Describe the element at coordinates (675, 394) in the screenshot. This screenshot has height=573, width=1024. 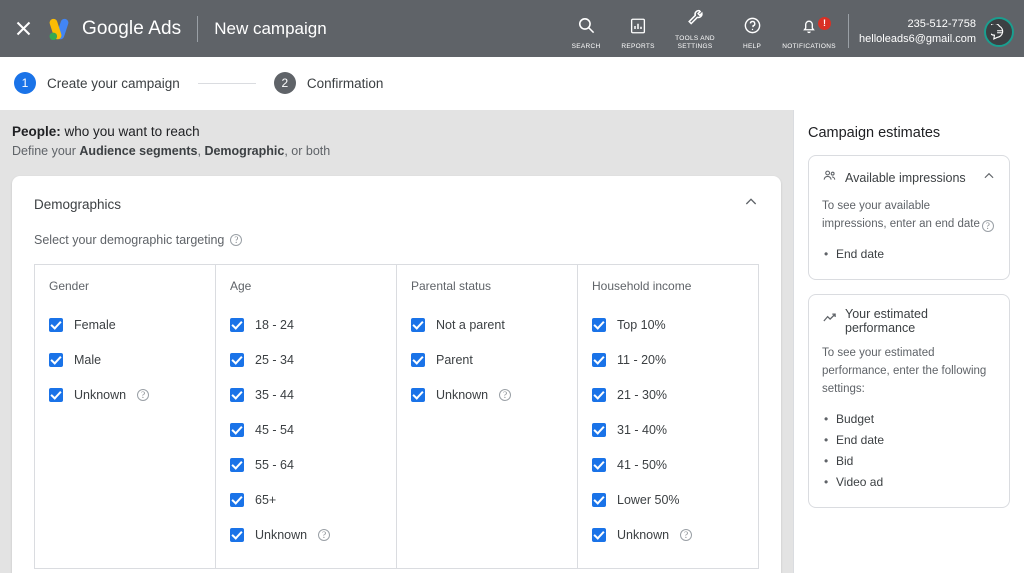
I see `checkbox-row-income-21-30: 21 - 30%` at that location.